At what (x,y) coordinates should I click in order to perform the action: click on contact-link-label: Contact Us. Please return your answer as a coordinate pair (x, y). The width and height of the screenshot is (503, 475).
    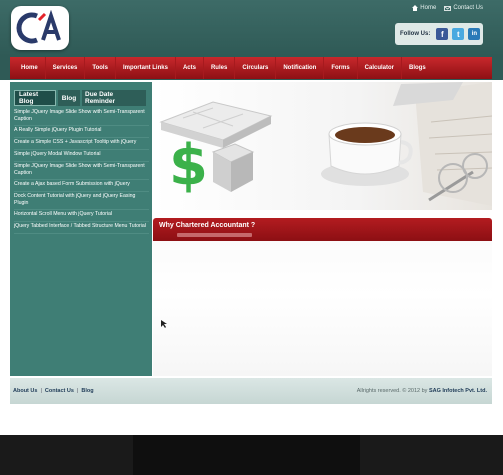
    Looking at the image, I should click on (468, 8).